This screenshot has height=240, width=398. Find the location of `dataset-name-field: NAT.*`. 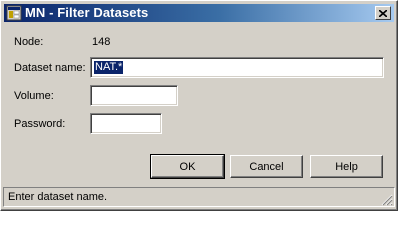

dataset-name-field: NAT.* is located at coordinates (237, 67).